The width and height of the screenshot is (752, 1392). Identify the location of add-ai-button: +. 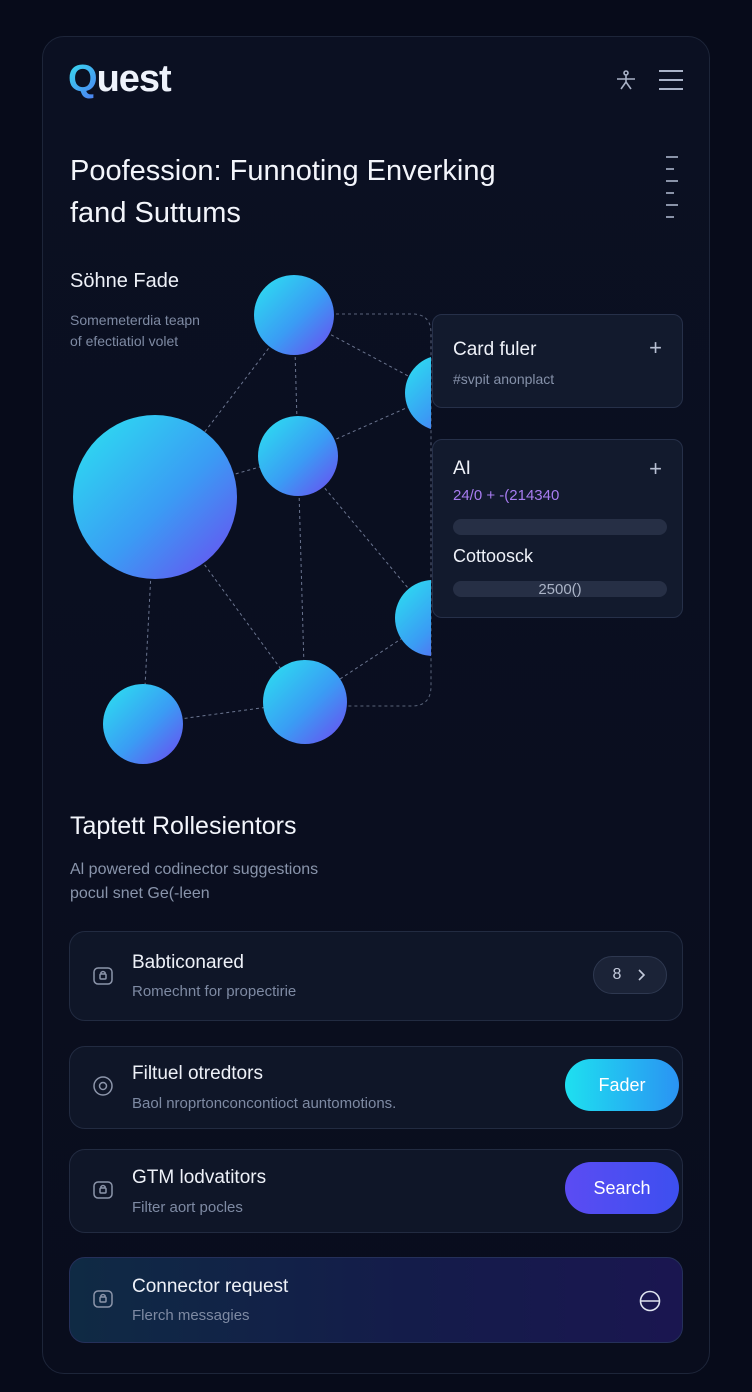
(655, 469).